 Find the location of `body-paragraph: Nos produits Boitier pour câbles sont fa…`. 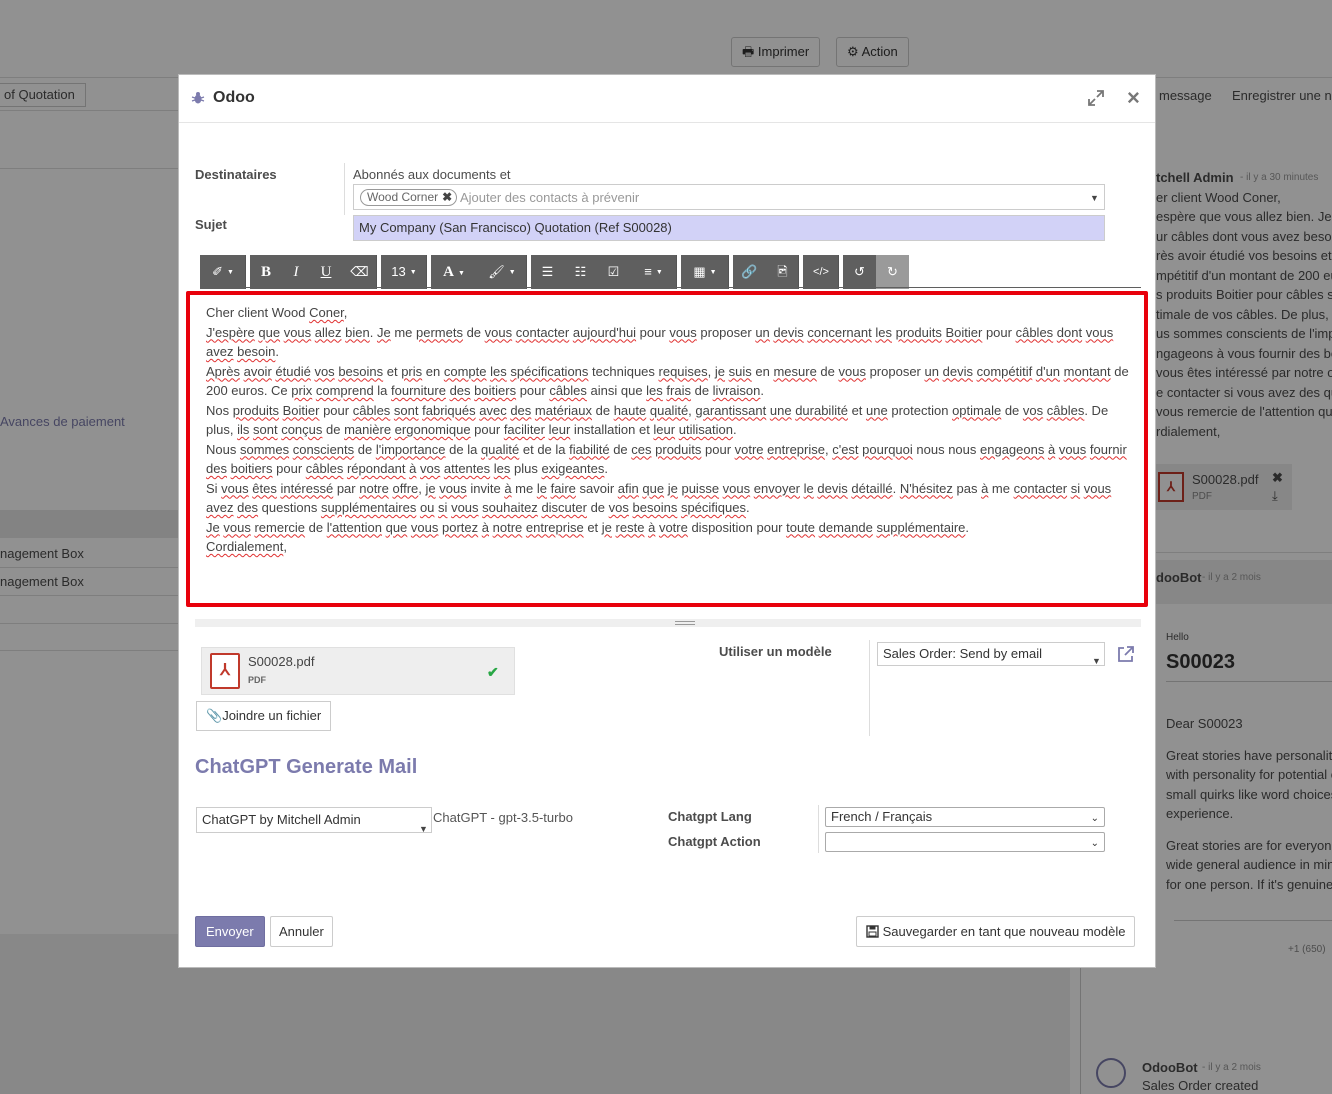

body-paragraph: Nos produits Boitier pour câbles sont fa… is located at coordinates (657, 420).